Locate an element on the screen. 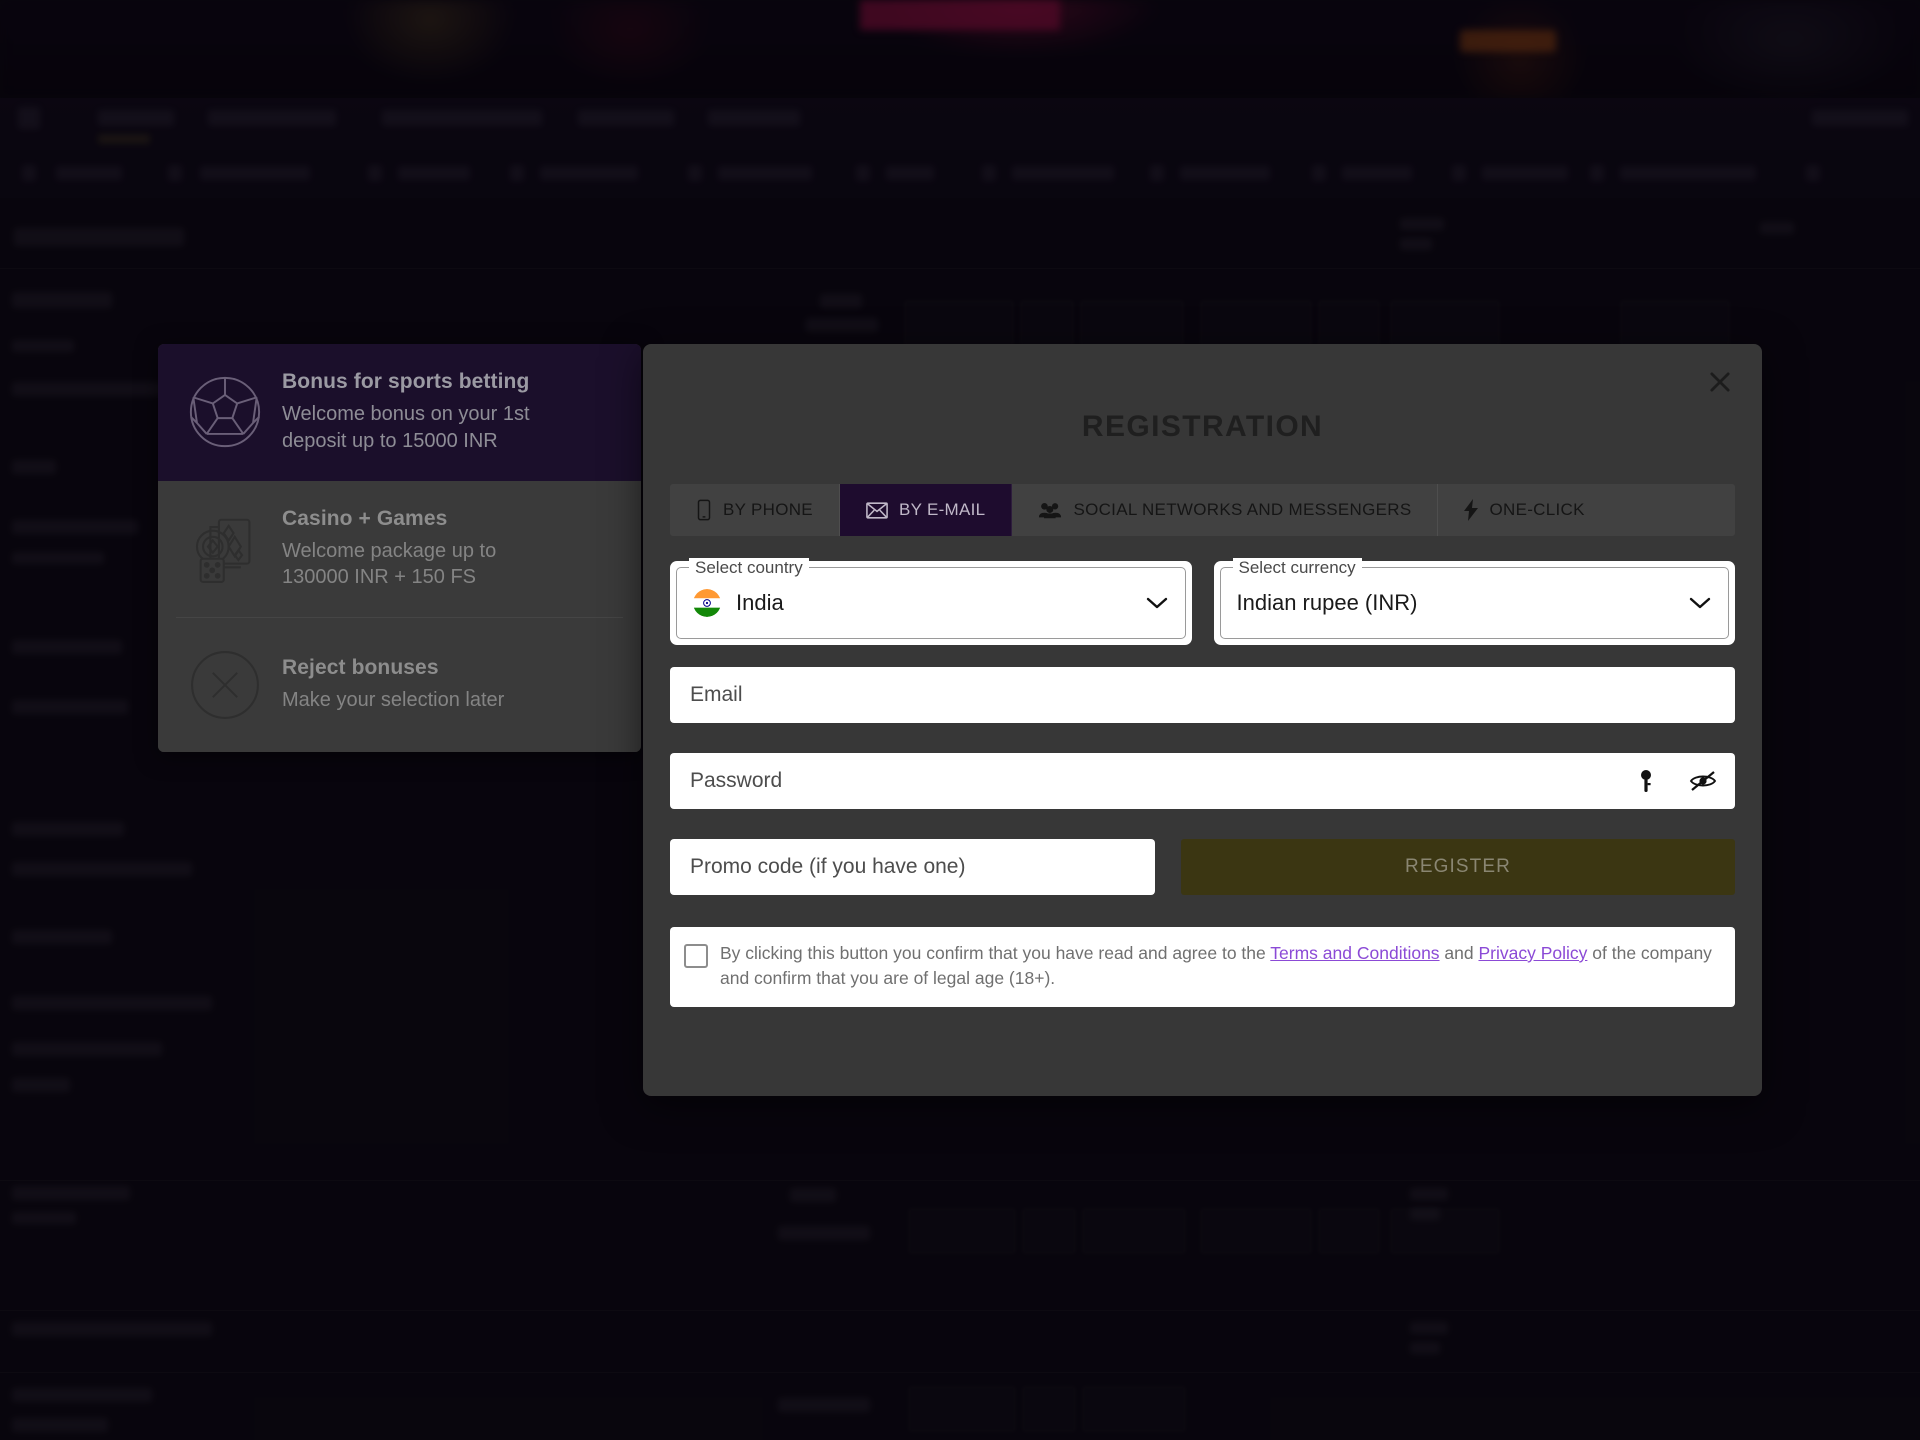 The width and height of the screenshot is (1920, 1440). privacy-policy-link: Privacy Policy is located at coordinates (1532, 953).